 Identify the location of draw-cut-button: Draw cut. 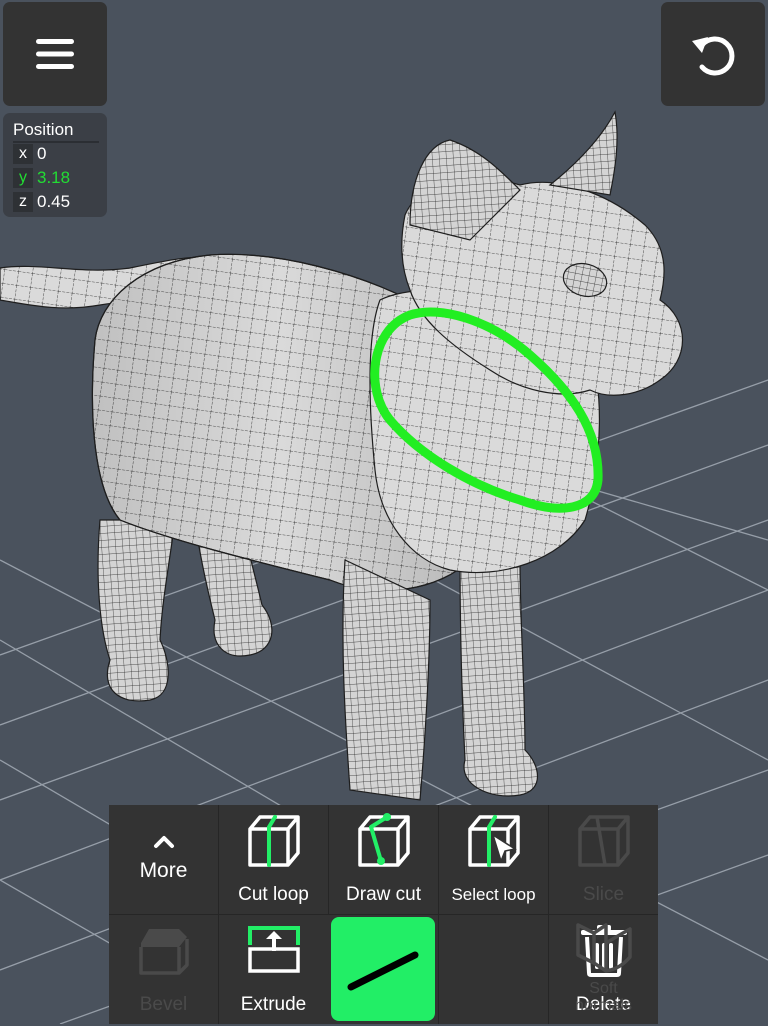
(383, 859).